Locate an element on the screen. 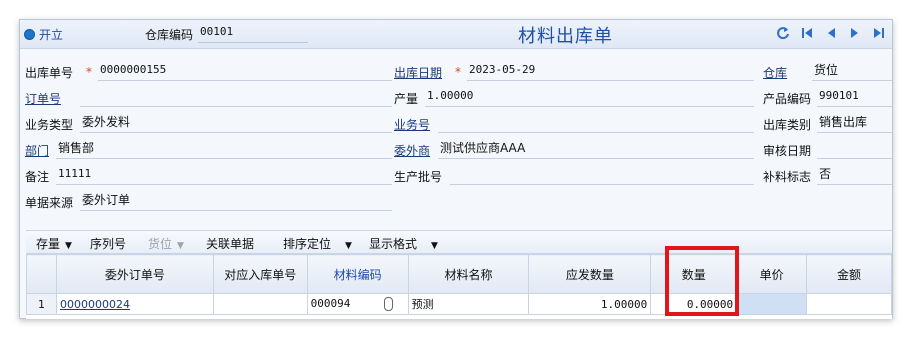 The width and height of the screenshot is (911, 337). stock-label: 存量 is located at coordinates (48, 244).